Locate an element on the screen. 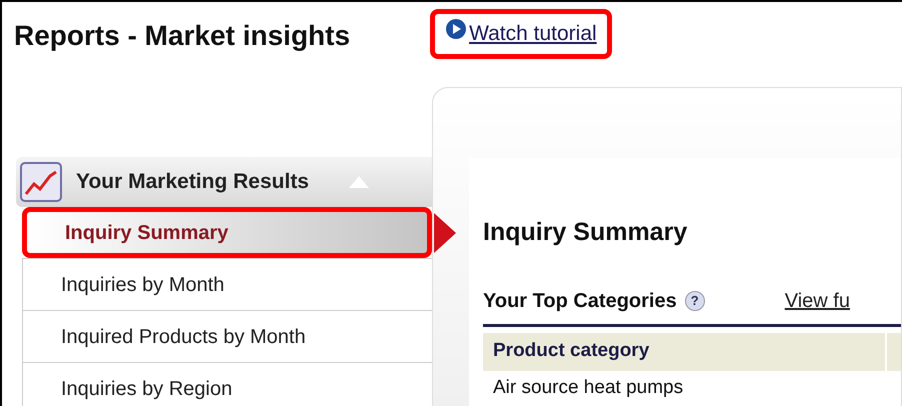 Image resolution: width=902 pixels, height=406 pixels. line-chart-icon is located at coordinates (41, 182).